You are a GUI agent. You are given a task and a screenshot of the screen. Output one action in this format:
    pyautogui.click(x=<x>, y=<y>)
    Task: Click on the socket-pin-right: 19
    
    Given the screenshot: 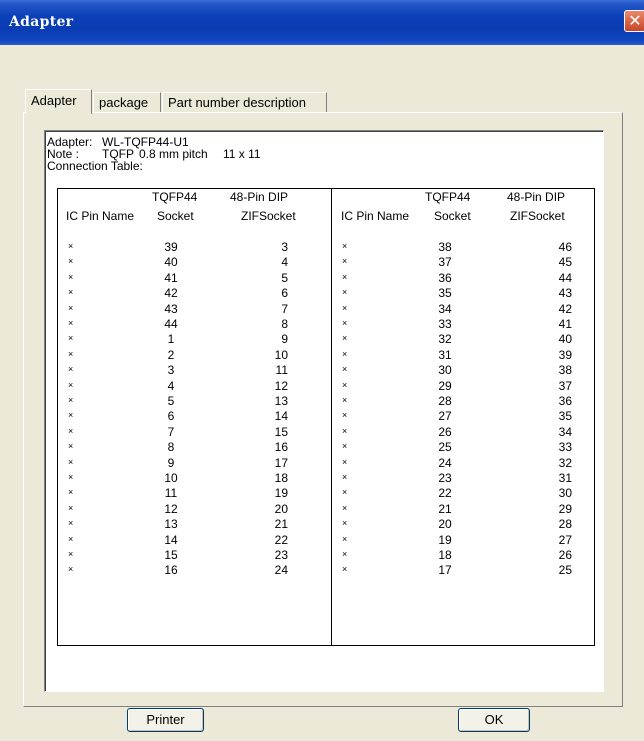 What is the action you would take?
    pyautogui.click(x=445, y=539)
    